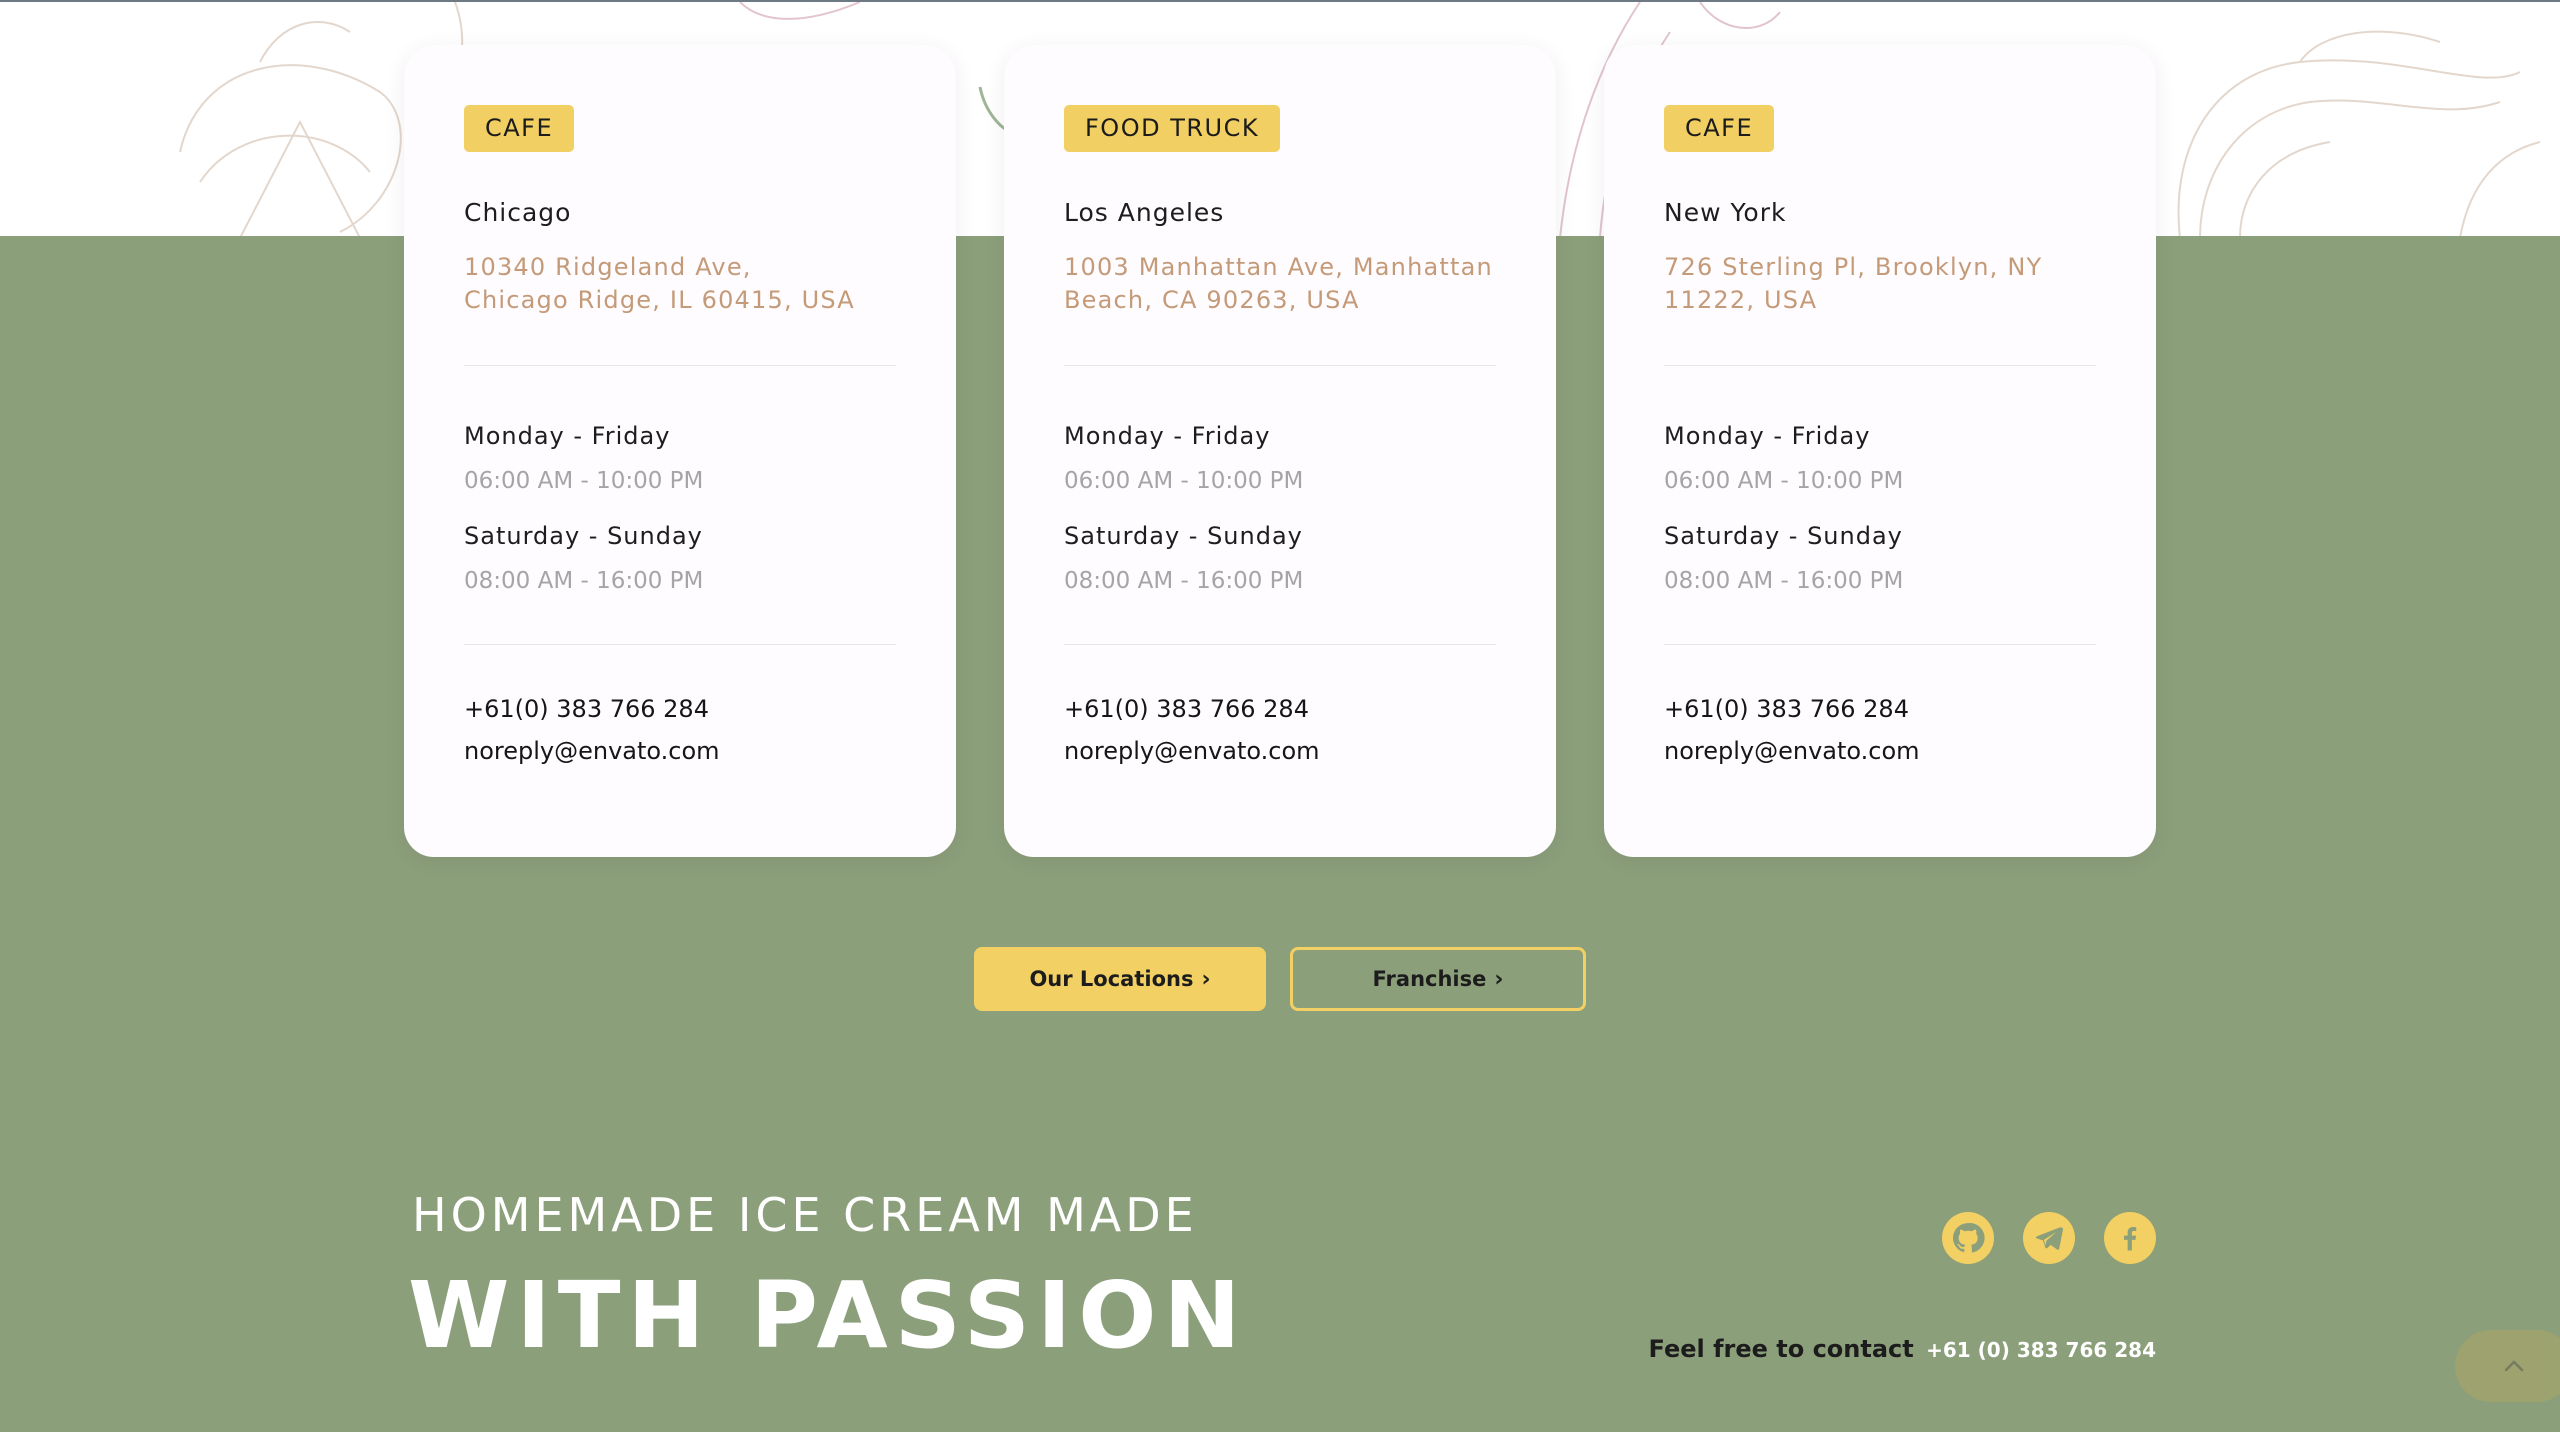  Describe the element at coordinates (1172, 128) in the screenshot. I see `location-type-badge: FOOD TRUCK` at that location.